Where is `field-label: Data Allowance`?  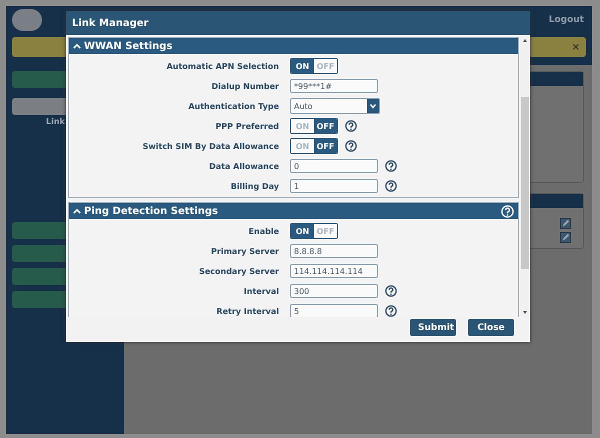 field-label: Data Allowance is located at coordinates (244, 166).